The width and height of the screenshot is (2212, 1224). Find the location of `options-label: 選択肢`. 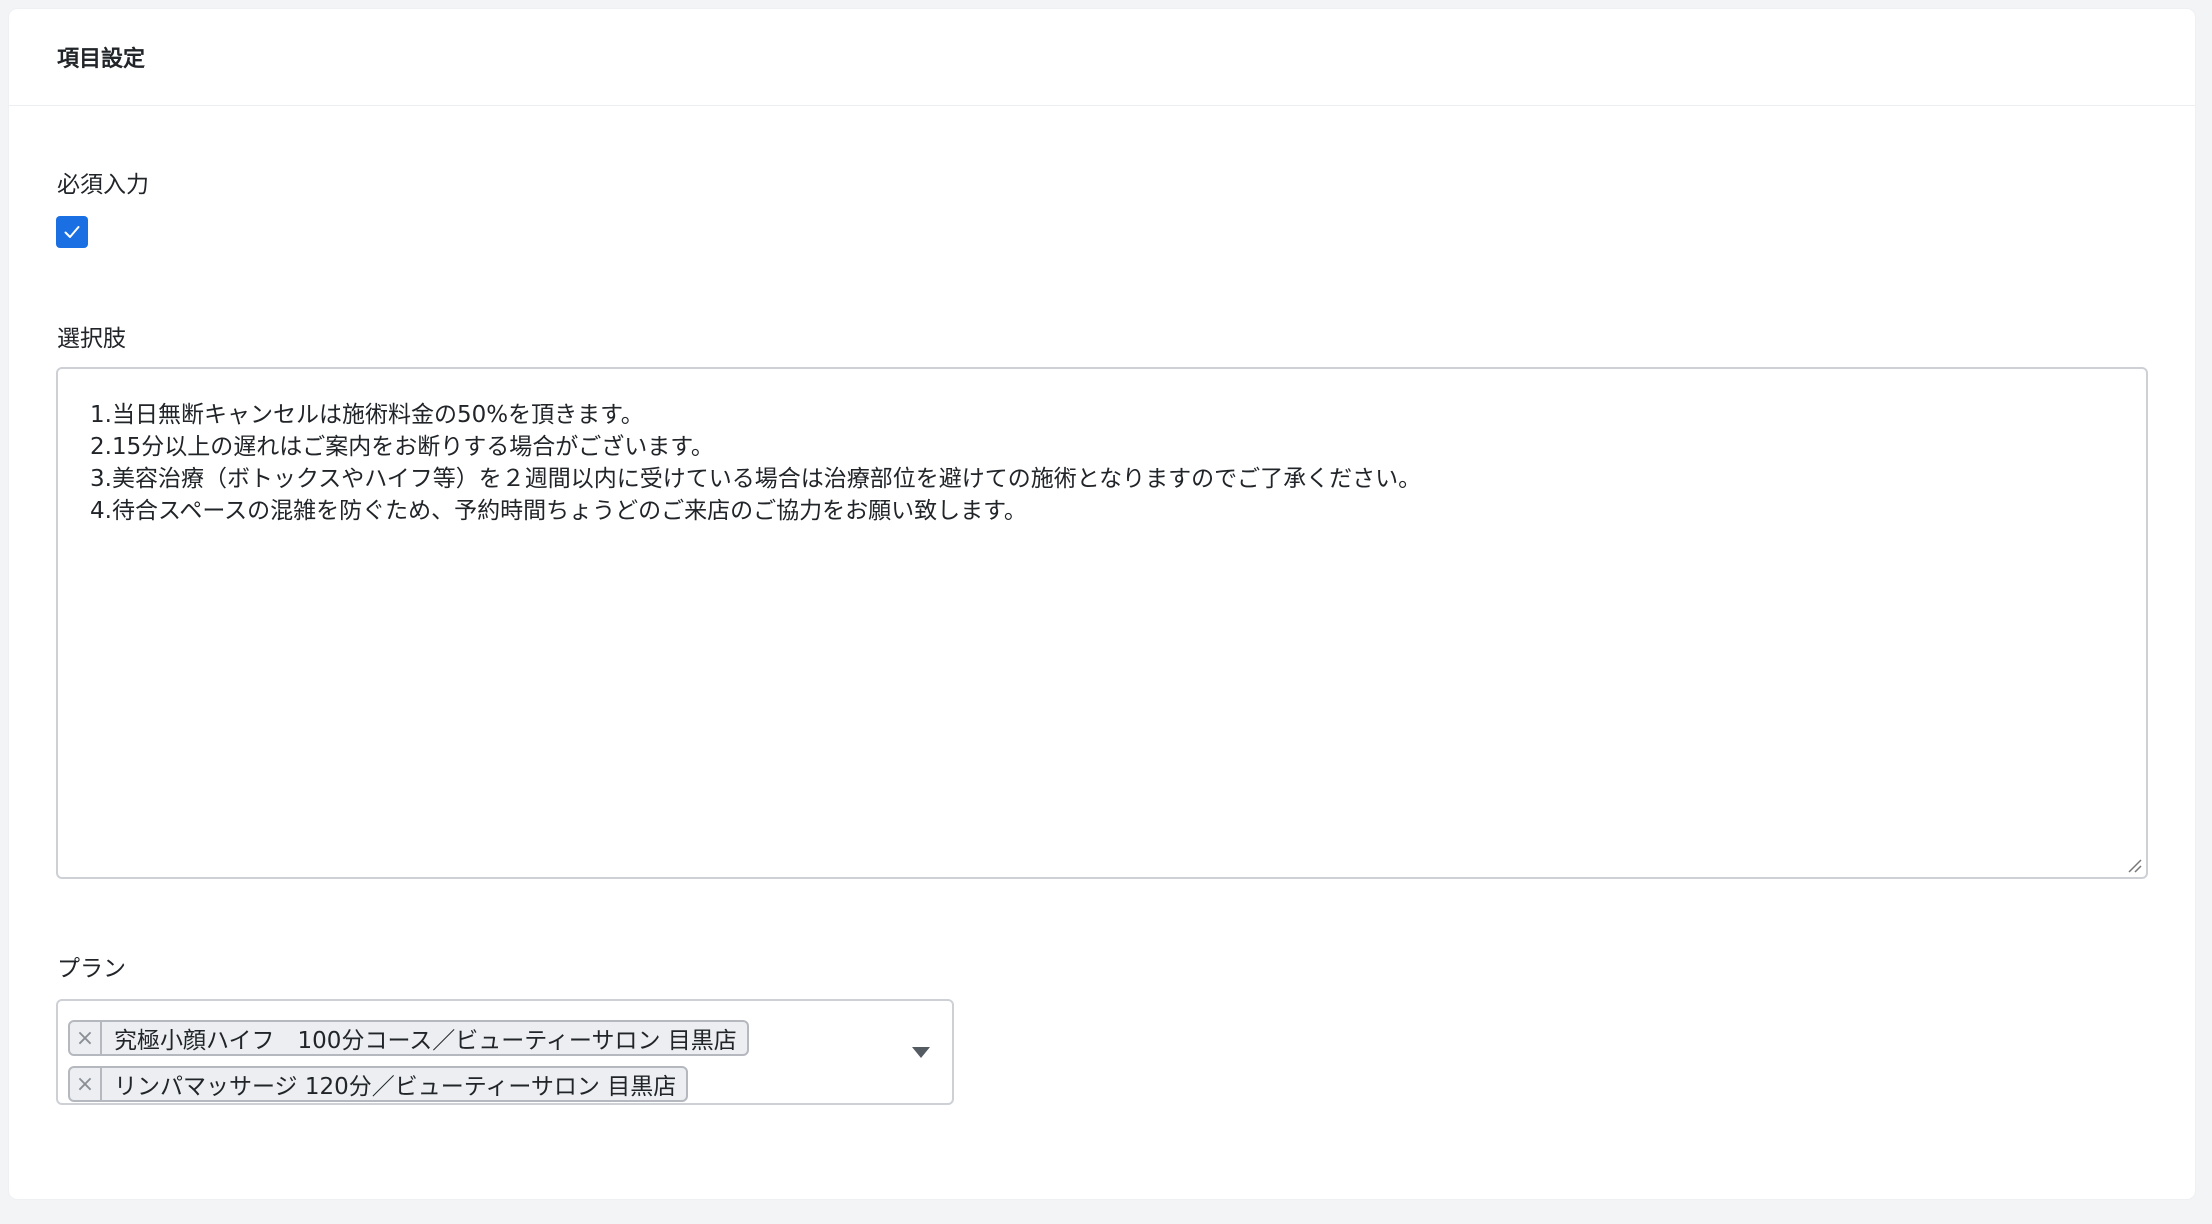

options-label: 選択肢 is located at coordinates (91, 339).